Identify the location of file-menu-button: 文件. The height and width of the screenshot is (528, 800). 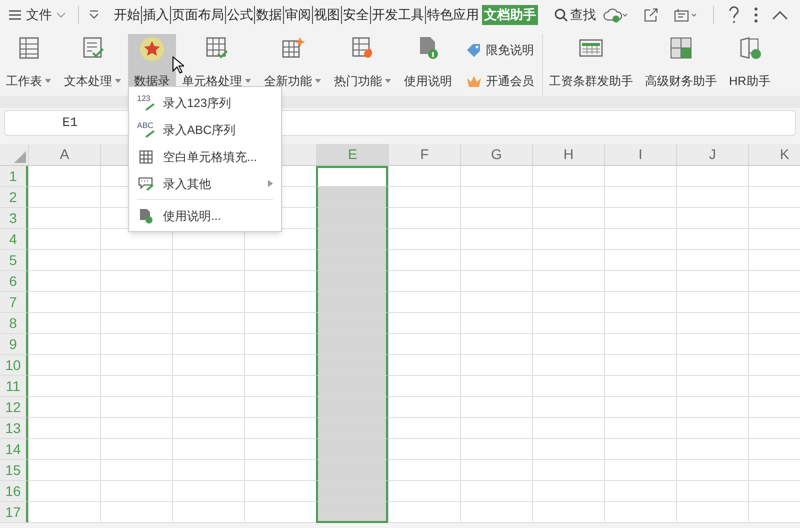
(37, 15).